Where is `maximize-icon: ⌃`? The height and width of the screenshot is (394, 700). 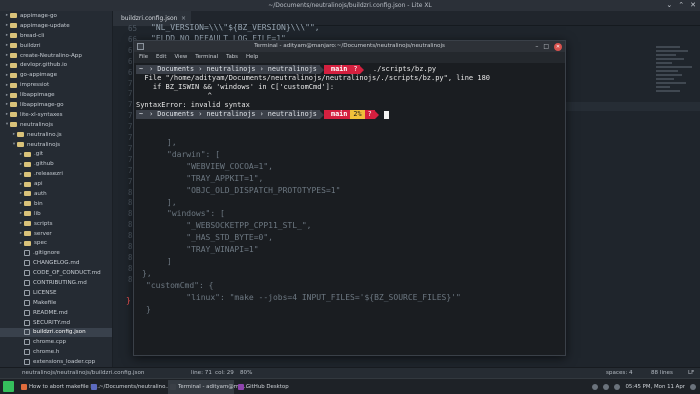 maximize-icon: ⌃ is located at coordinates (681, 5).